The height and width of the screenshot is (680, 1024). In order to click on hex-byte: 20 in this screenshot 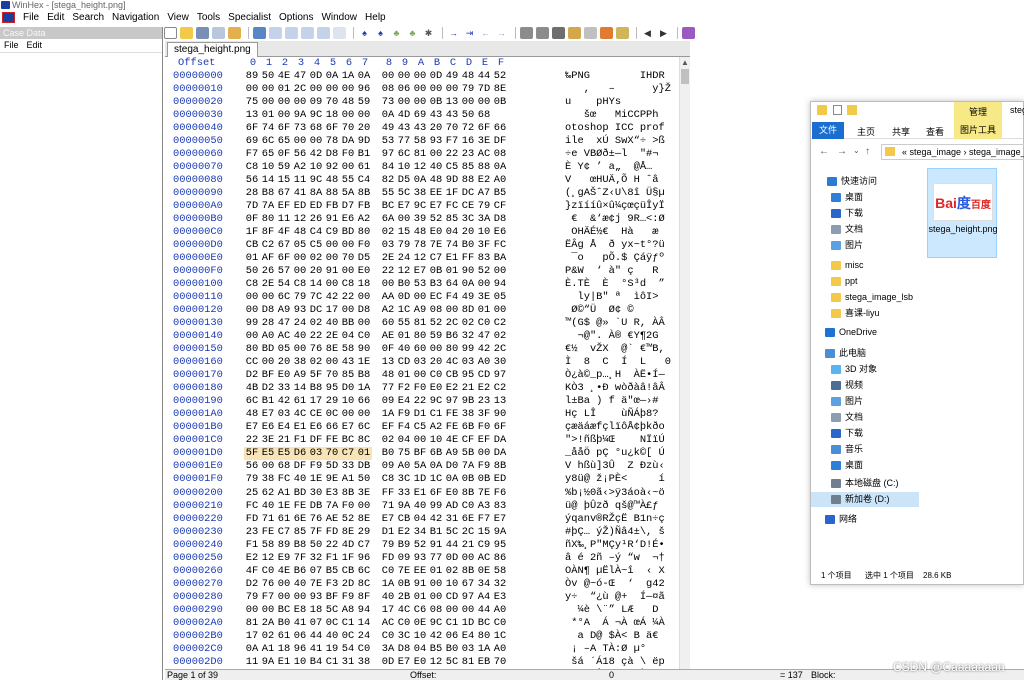, I will do `click(436, 362)`.